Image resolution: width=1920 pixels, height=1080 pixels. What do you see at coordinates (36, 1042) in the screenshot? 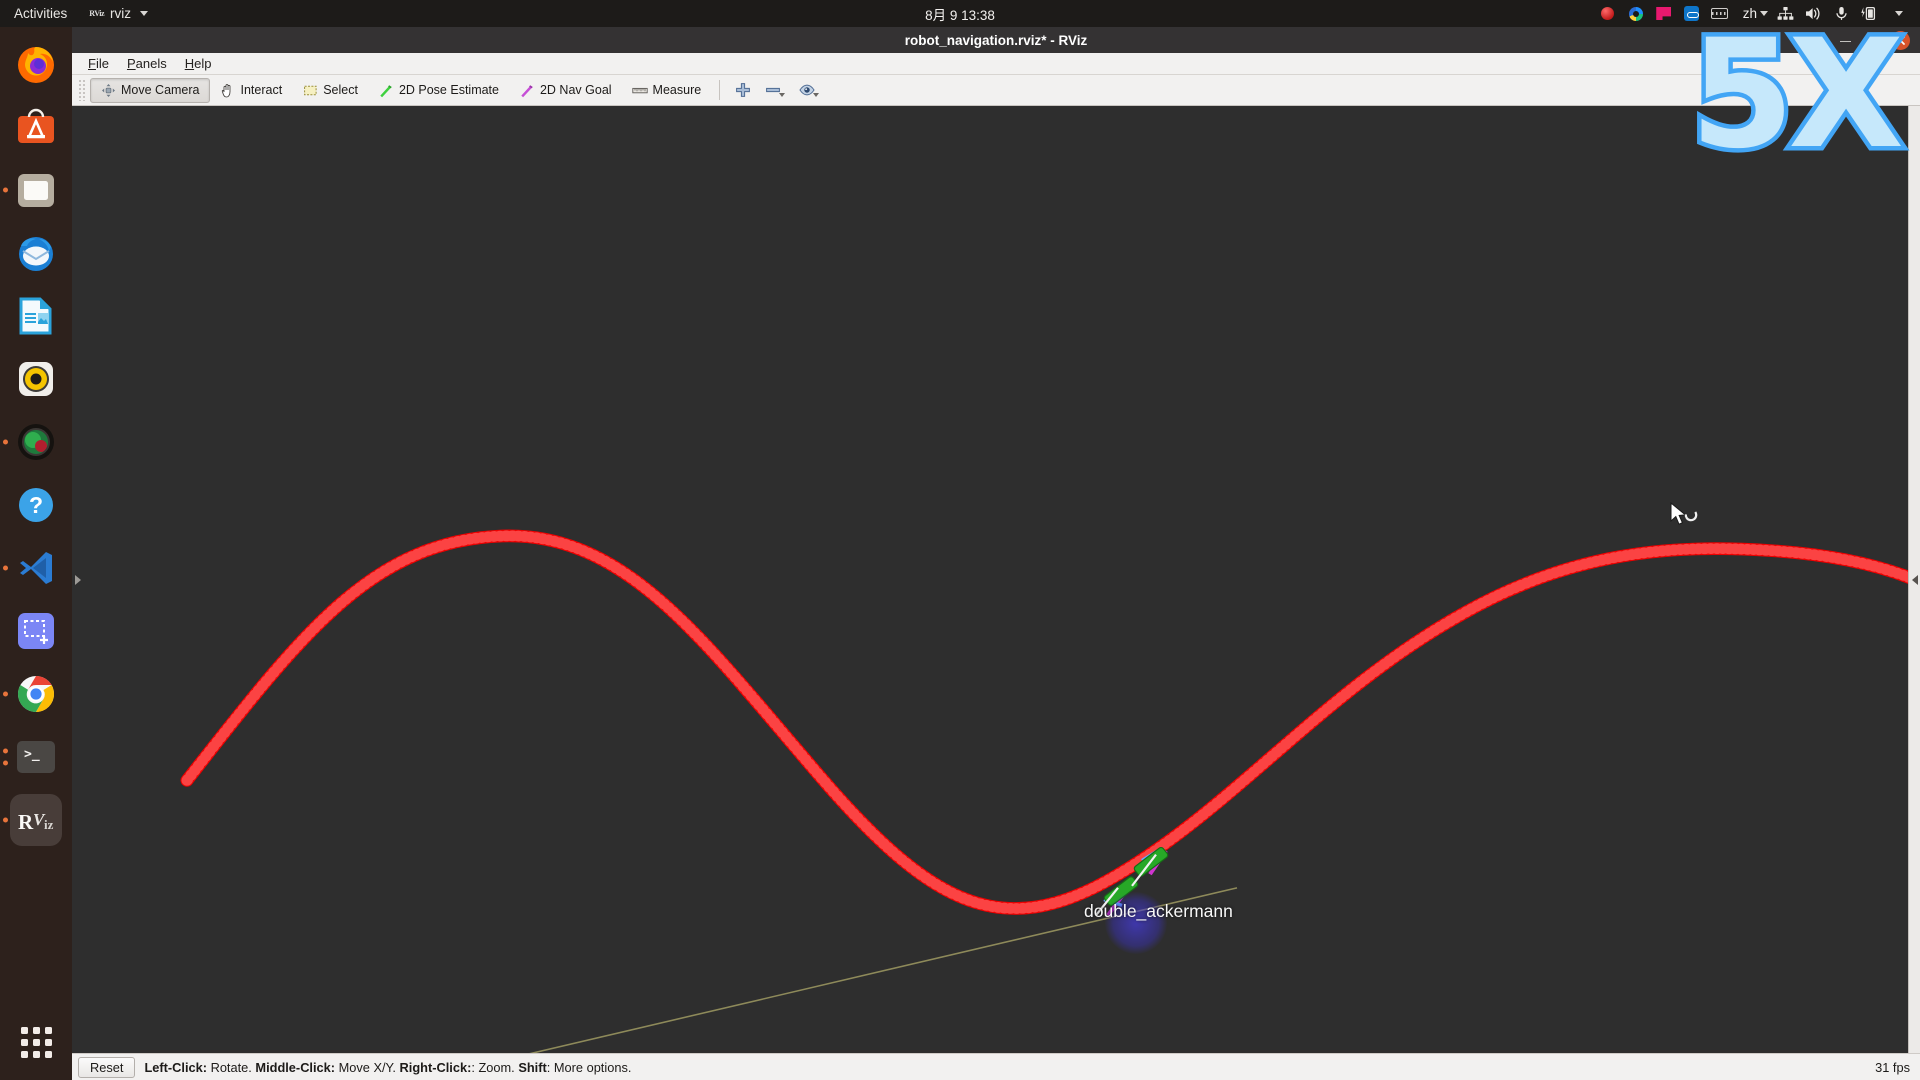
I see `show-applications-button` at bounding box center [36, 1042].